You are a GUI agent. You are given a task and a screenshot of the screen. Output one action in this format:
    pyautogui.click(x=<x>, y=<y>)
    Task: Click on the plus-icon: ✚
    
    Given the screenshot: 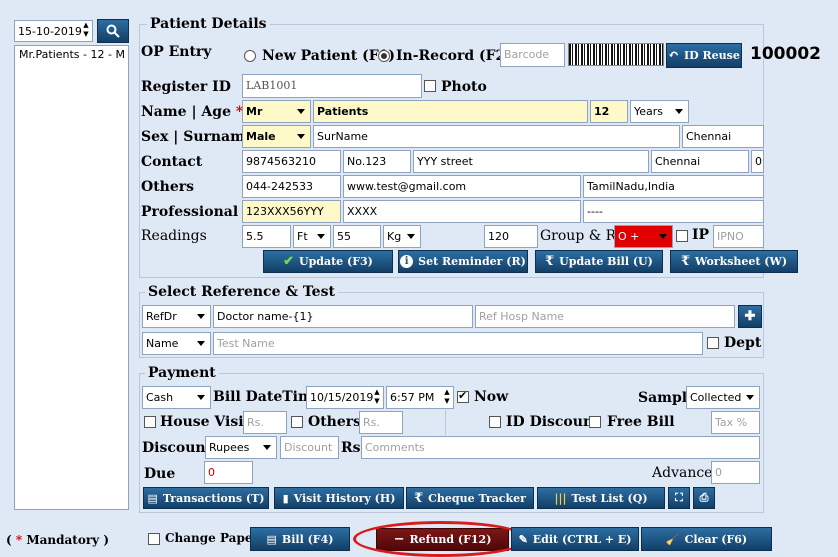 What is the action you would take?
    pyautogui.click(x=750, y=316)
    